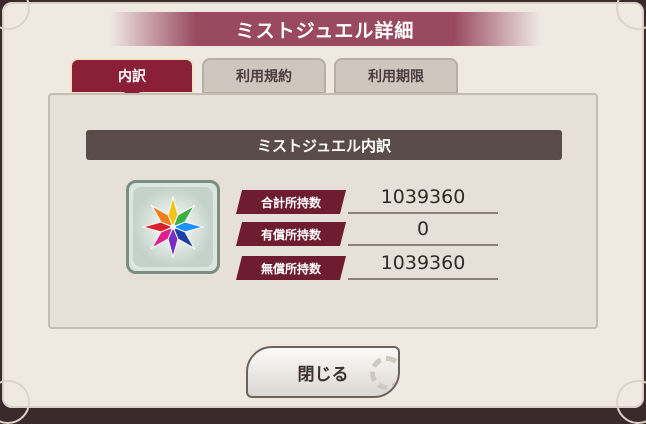 This screenshot has height=424, width=646. I want to click on tab-label: 利用規約, so click(264, 77).